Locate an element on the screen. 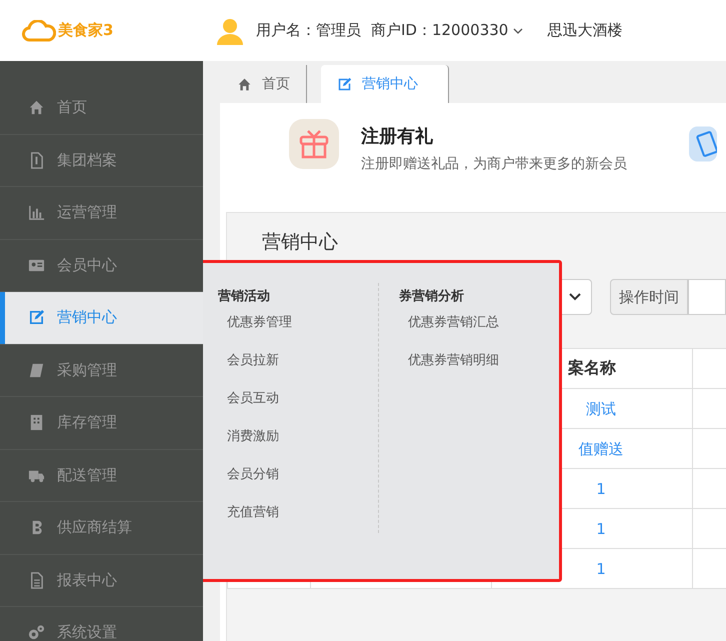 Image resolution: width=726 pixels, height=641 pixels. submenu-item: 充值营销 is located at coordinates (298, 522).